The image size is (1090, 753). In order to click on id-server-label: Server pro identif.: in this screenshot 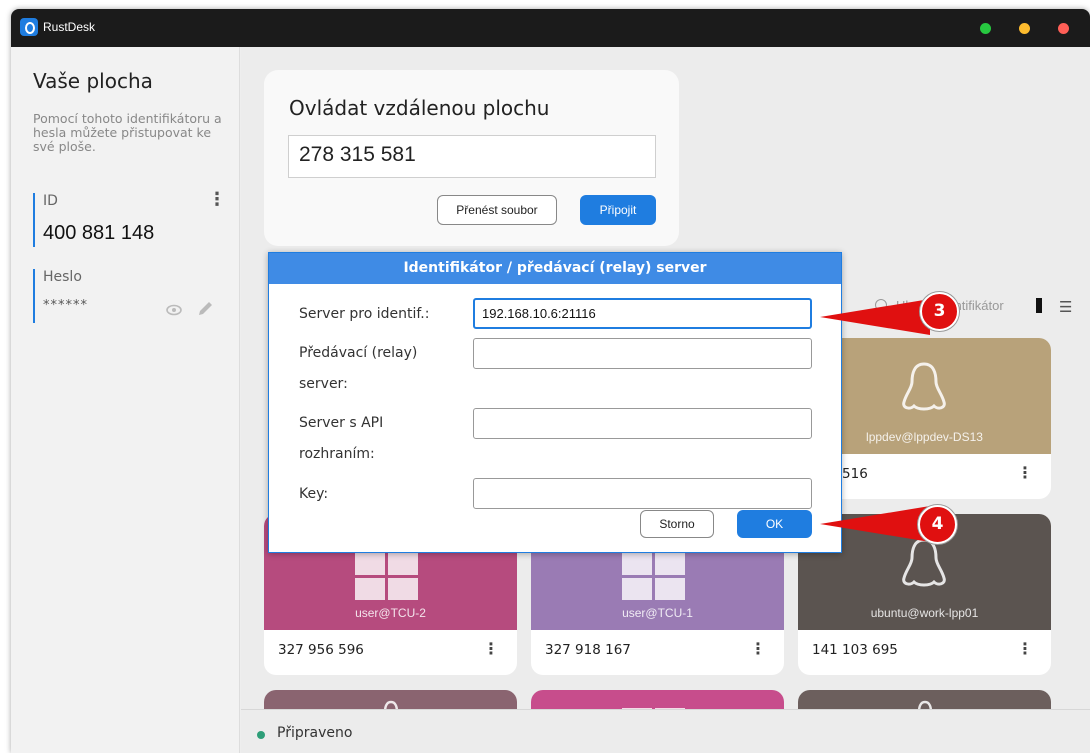, I will do `click(364, 314)`.